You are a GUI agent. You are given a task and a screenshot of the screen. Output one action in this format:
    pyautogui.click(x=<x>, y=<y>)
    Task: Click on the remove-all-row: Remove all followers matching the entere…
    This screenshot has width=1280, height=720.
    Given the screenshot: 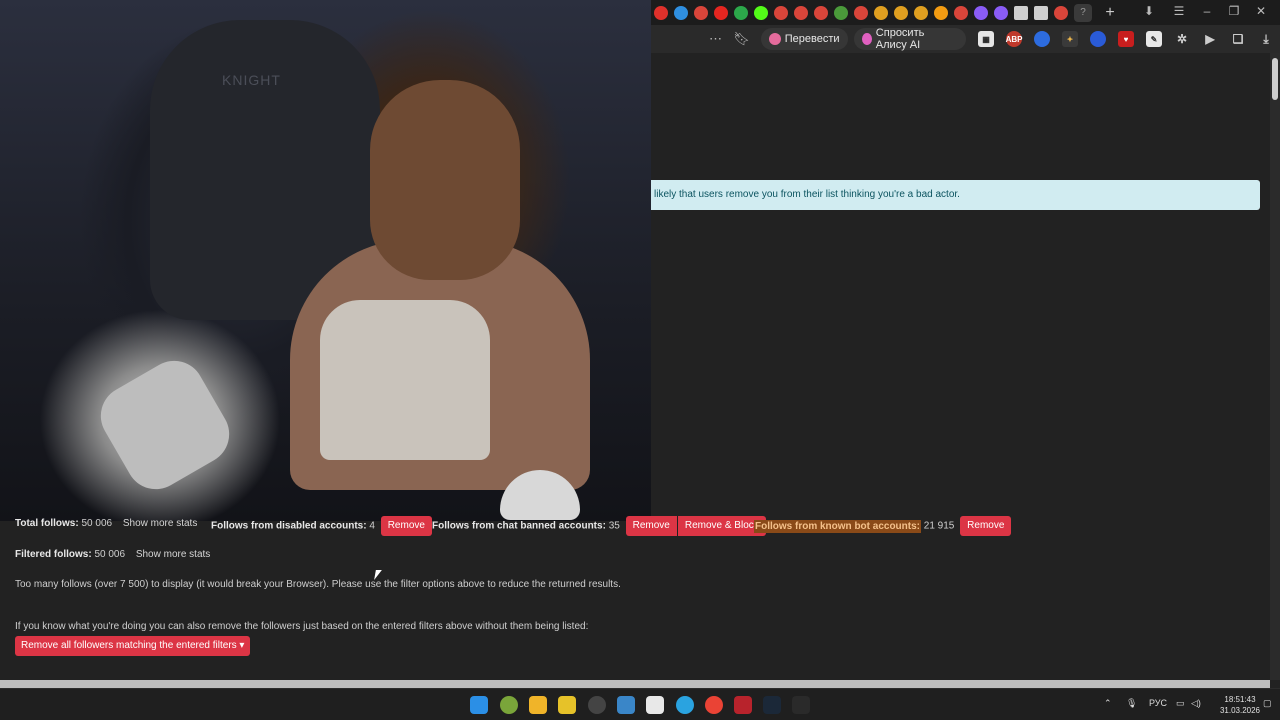 What is the action you would take?
    pyautogui.click(x=133, y=646)
    